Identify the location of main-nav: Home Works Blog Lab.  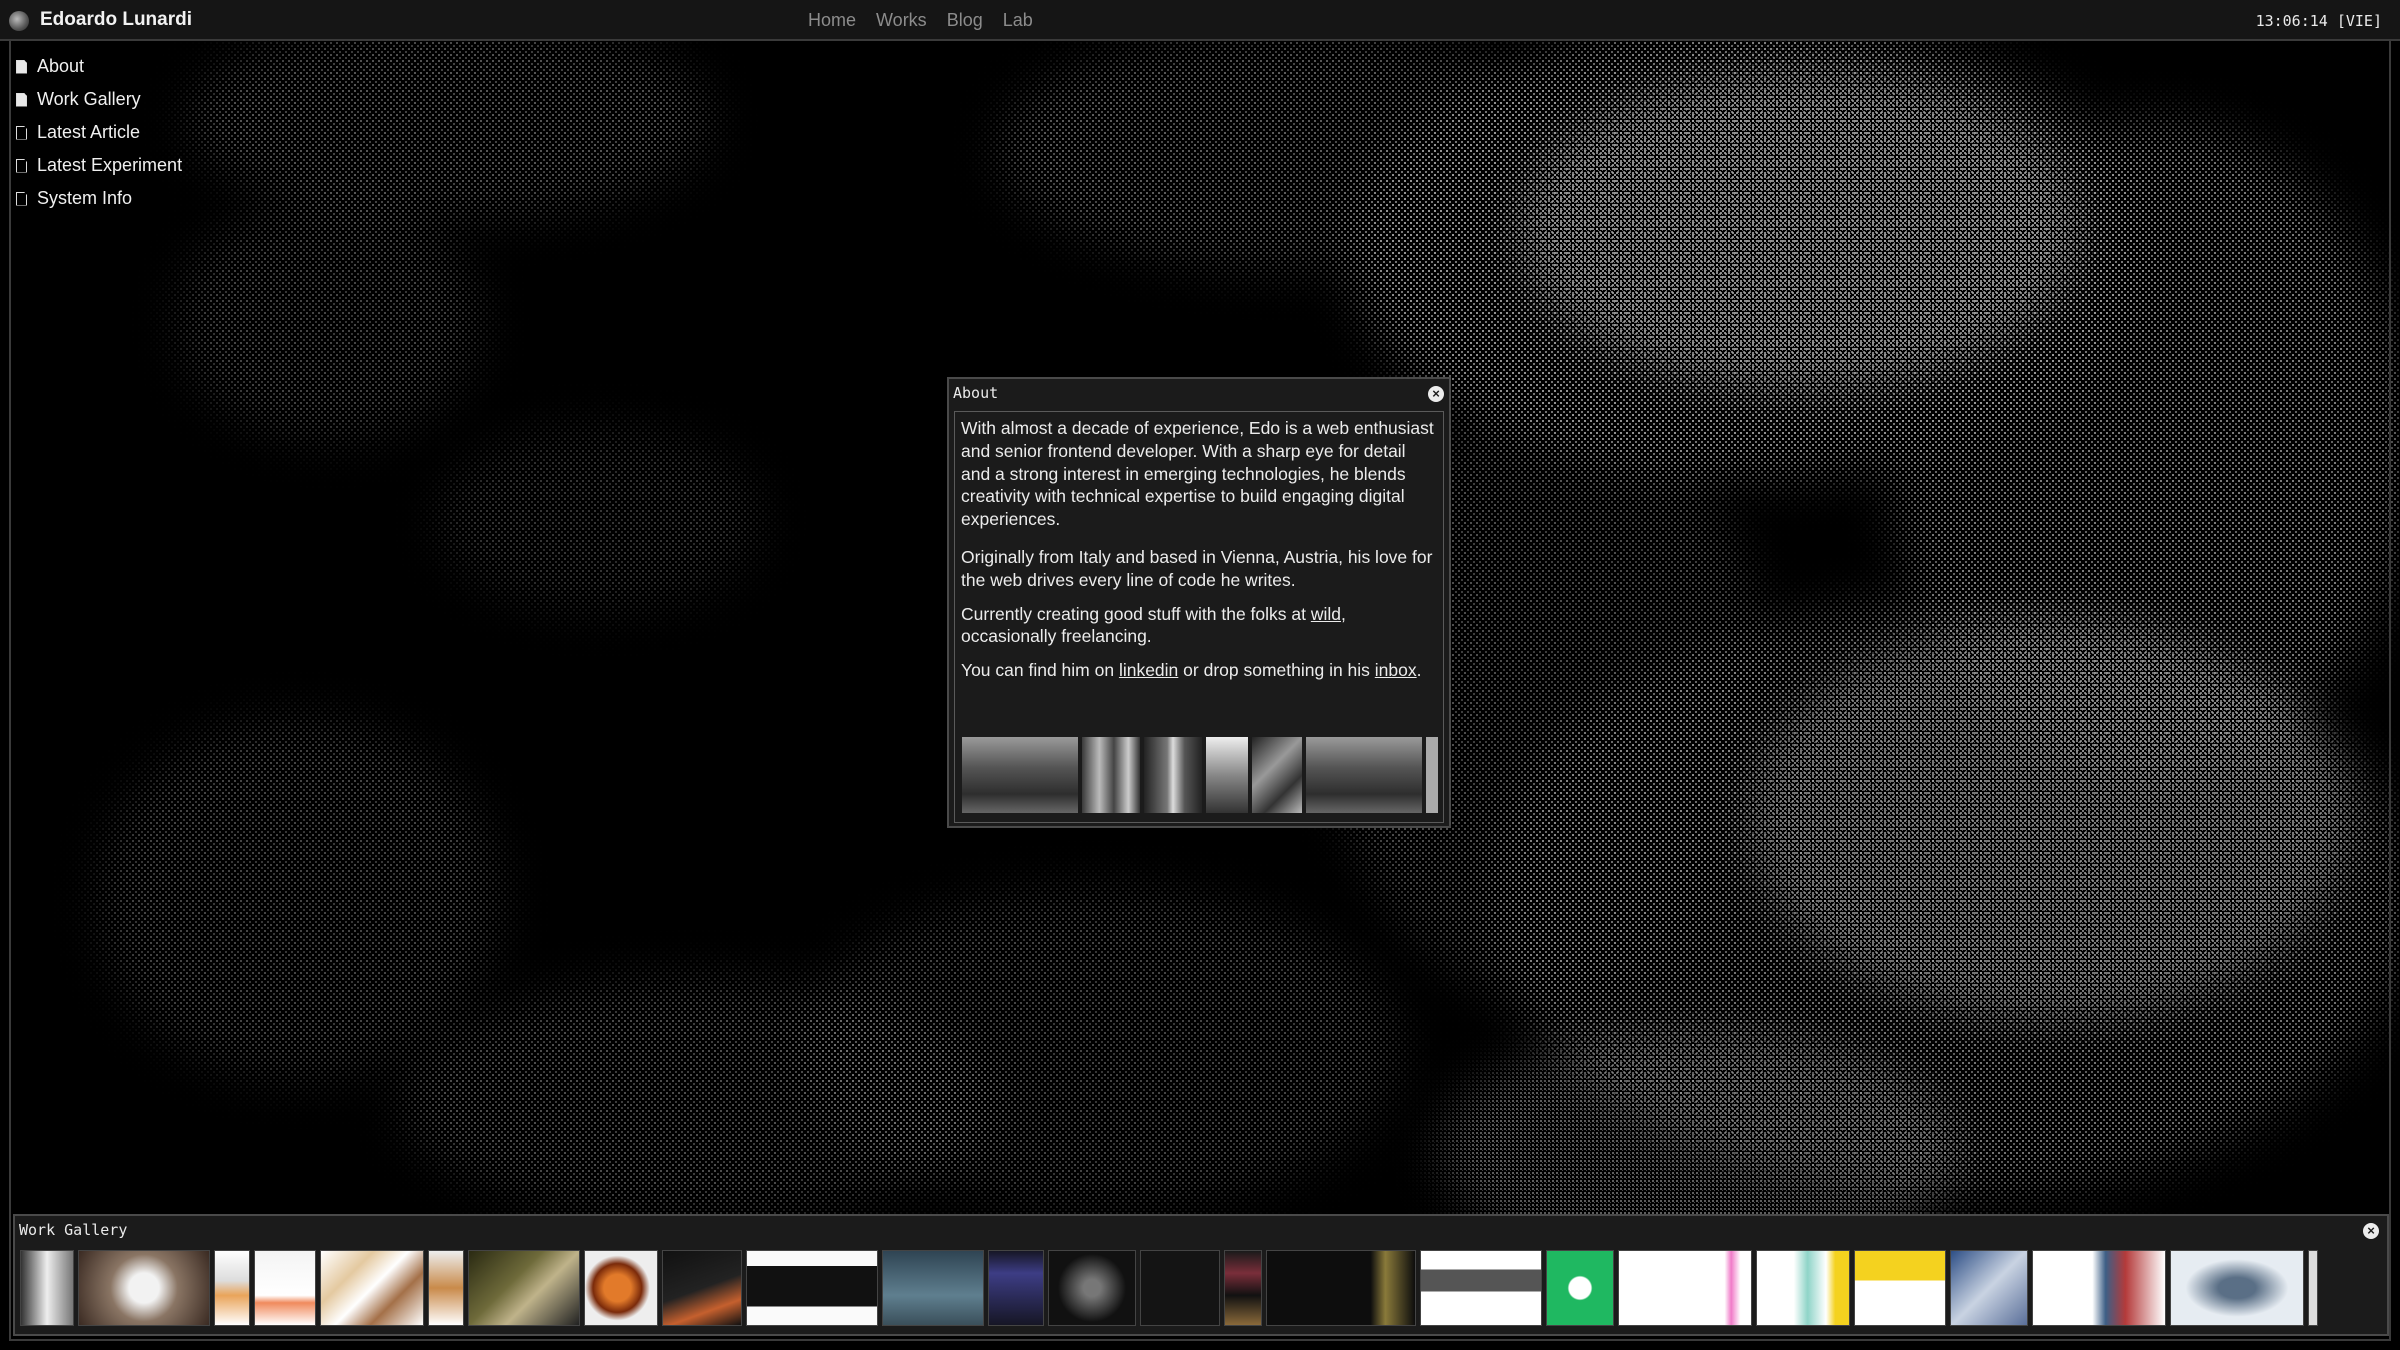
(920, 20).